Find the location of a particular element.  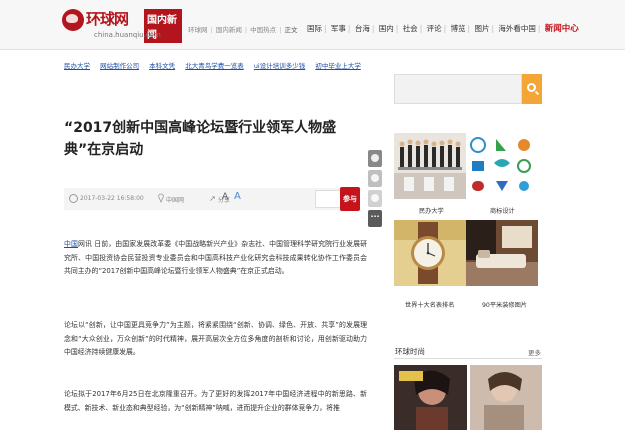

search-button is located at coordinates (532, 89).